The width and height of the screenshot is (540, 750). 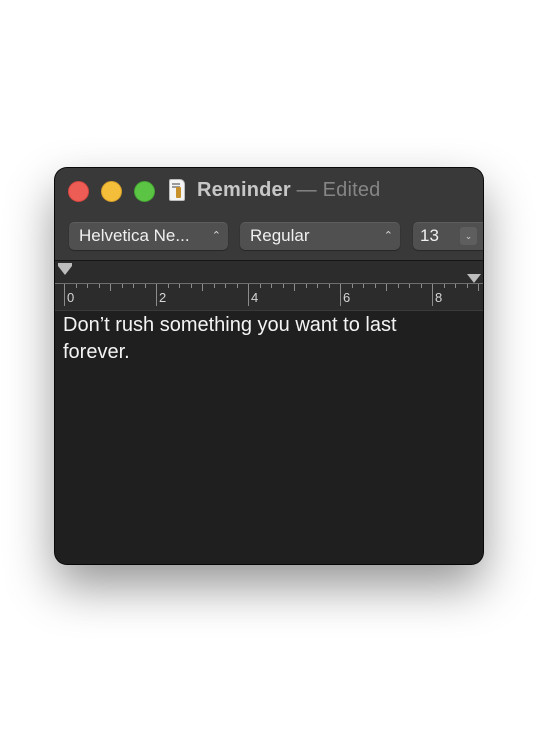 I want to click on minimize-button, so click(x=111, y=191).